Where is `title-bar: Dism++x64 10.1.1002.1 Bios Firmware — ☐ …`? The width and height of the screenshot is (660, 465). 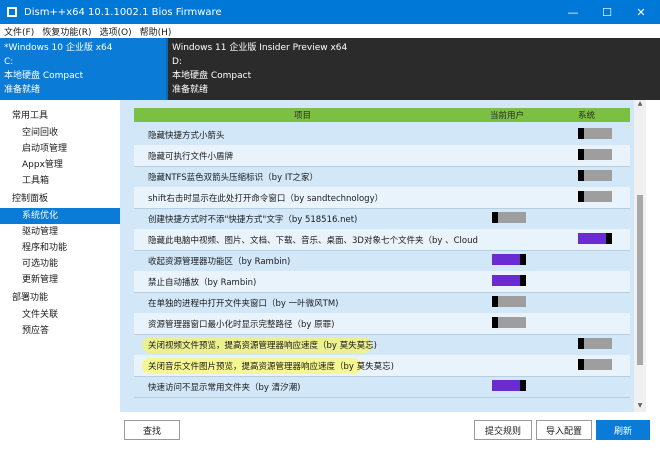
title-bar: Dism++x64 10.1.1002.1 Bios Firmware — ☐ … is located at coordinates (330, 12).